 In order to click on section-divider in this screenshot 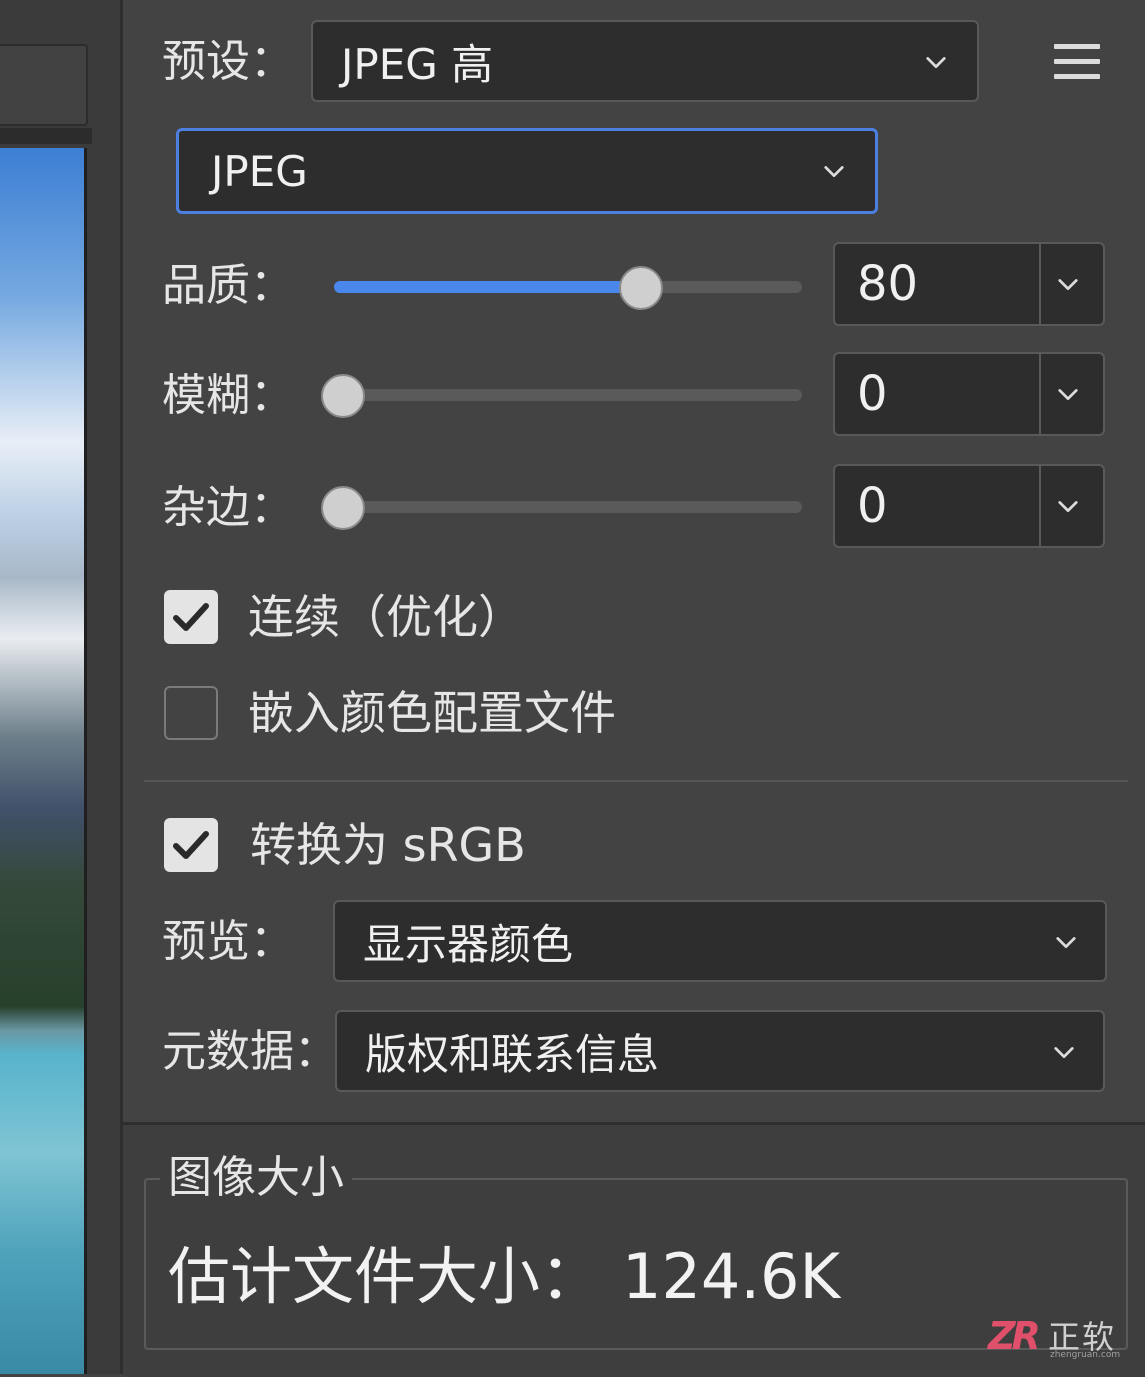, I will do `click(636, 781)`.